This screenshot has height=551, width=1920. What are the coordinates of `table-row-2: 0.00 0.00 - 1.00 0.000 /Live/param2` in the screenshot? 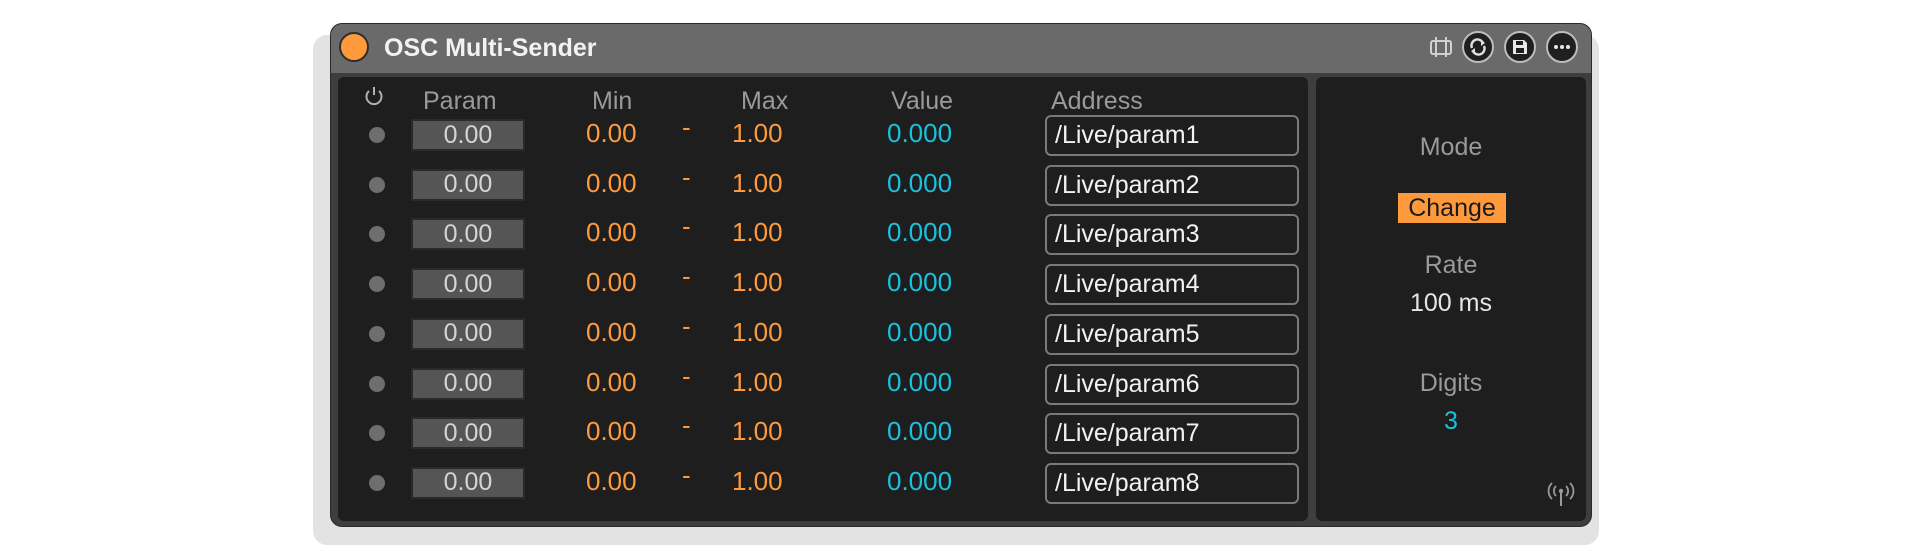 It's located at (823, 183).